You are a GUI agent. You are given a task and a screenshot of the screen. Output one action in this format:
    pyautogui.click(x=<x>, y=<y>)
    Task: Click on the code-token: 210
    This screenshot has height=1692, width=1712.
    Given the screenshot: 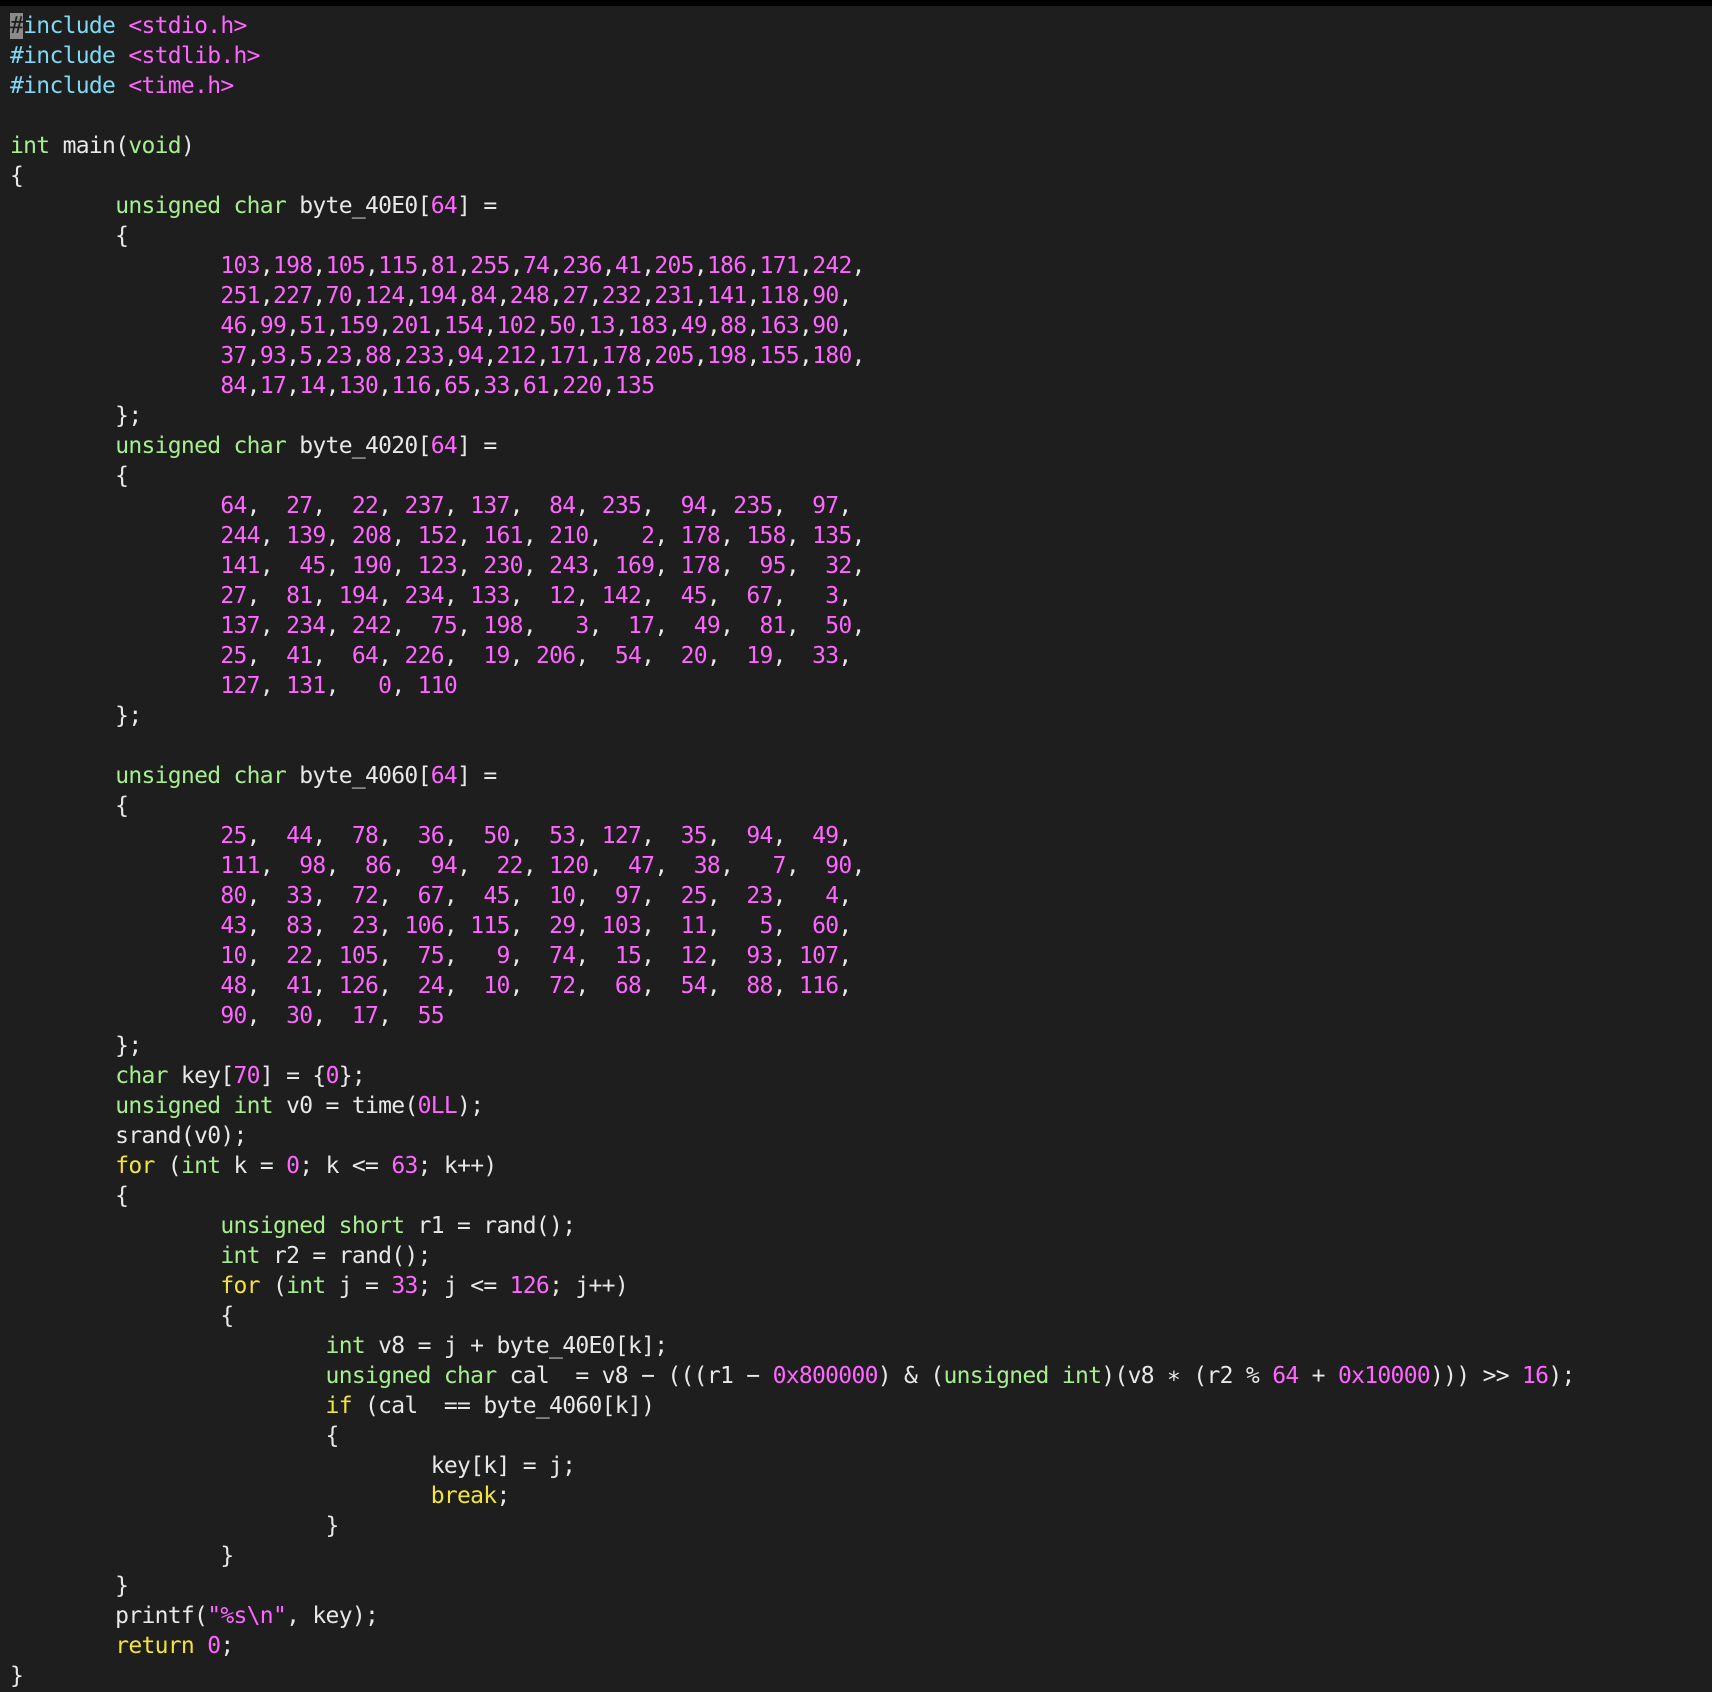 What is the action you would take?
    pyautogui.click(x=569, y=536)
    